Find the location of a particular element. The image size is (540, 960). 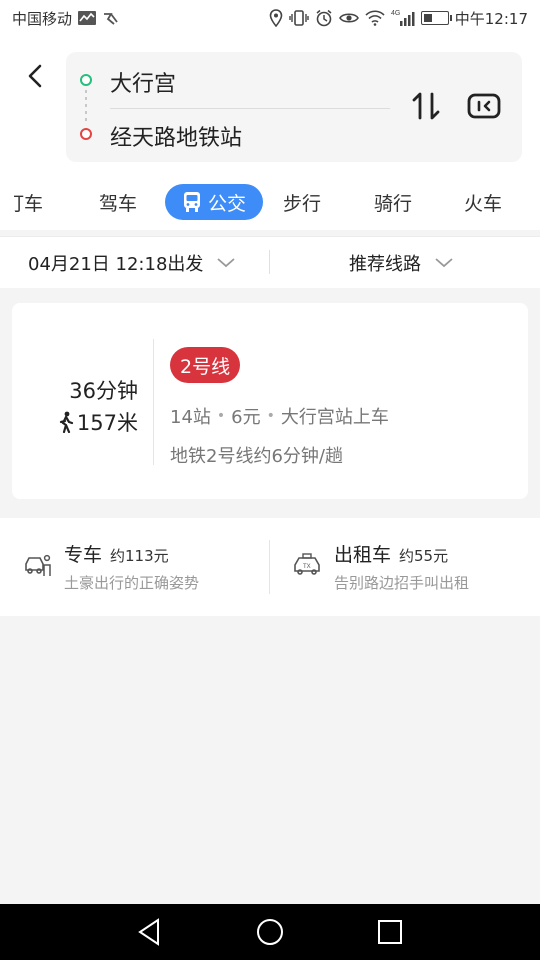

route-divider-vertical is located at coordinates (153, 402).